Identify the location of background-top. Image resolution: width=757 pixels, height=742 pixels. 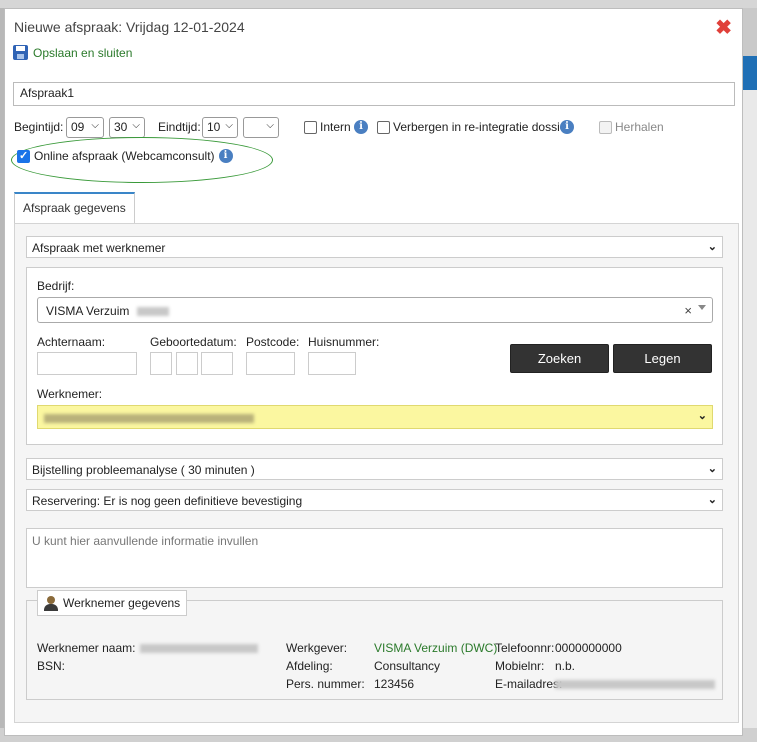
(378, 4).